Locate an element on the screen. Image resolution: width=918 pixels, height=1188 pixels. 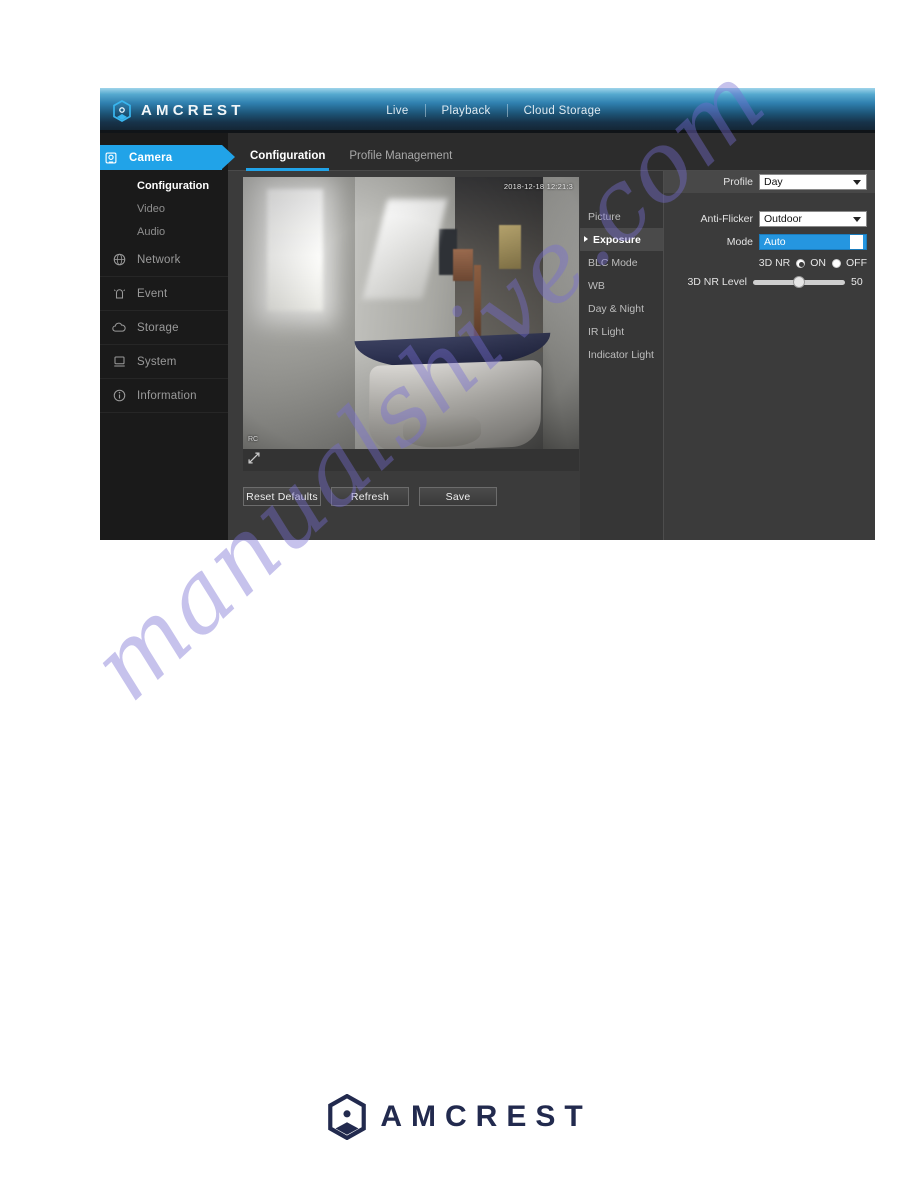
slider-track is located at coordinates (799, 281).